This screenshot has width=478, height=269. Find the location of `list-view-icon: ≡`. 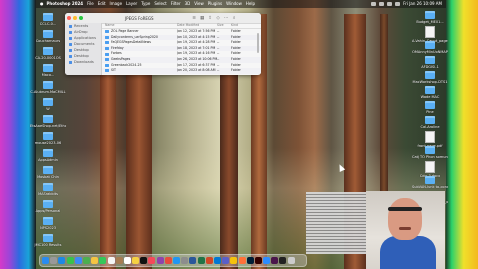

list-view-icon: ≡ is located at coordinates (194, 18).